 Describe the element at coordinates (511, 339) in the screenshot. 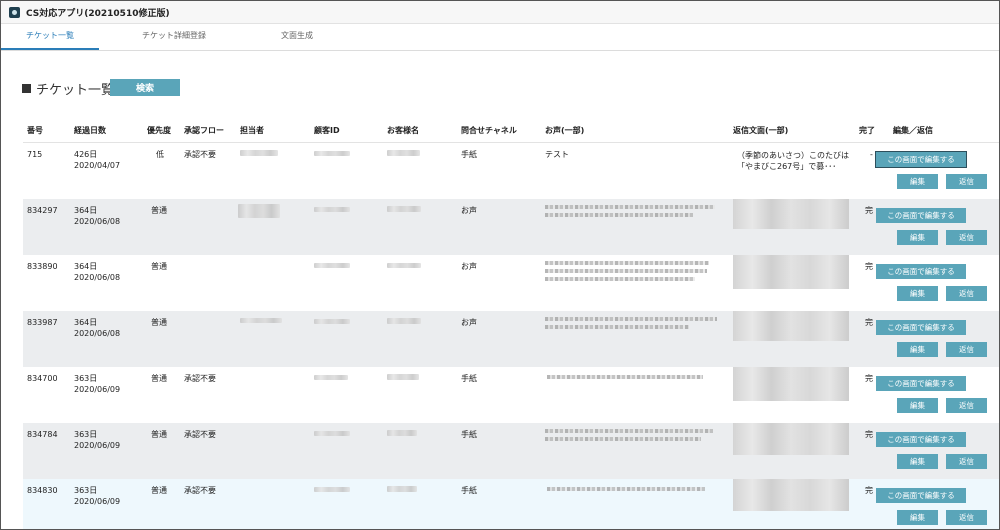

I see `table-row: 833987 364日 2020/06/08 普通 お声 完` at that location.